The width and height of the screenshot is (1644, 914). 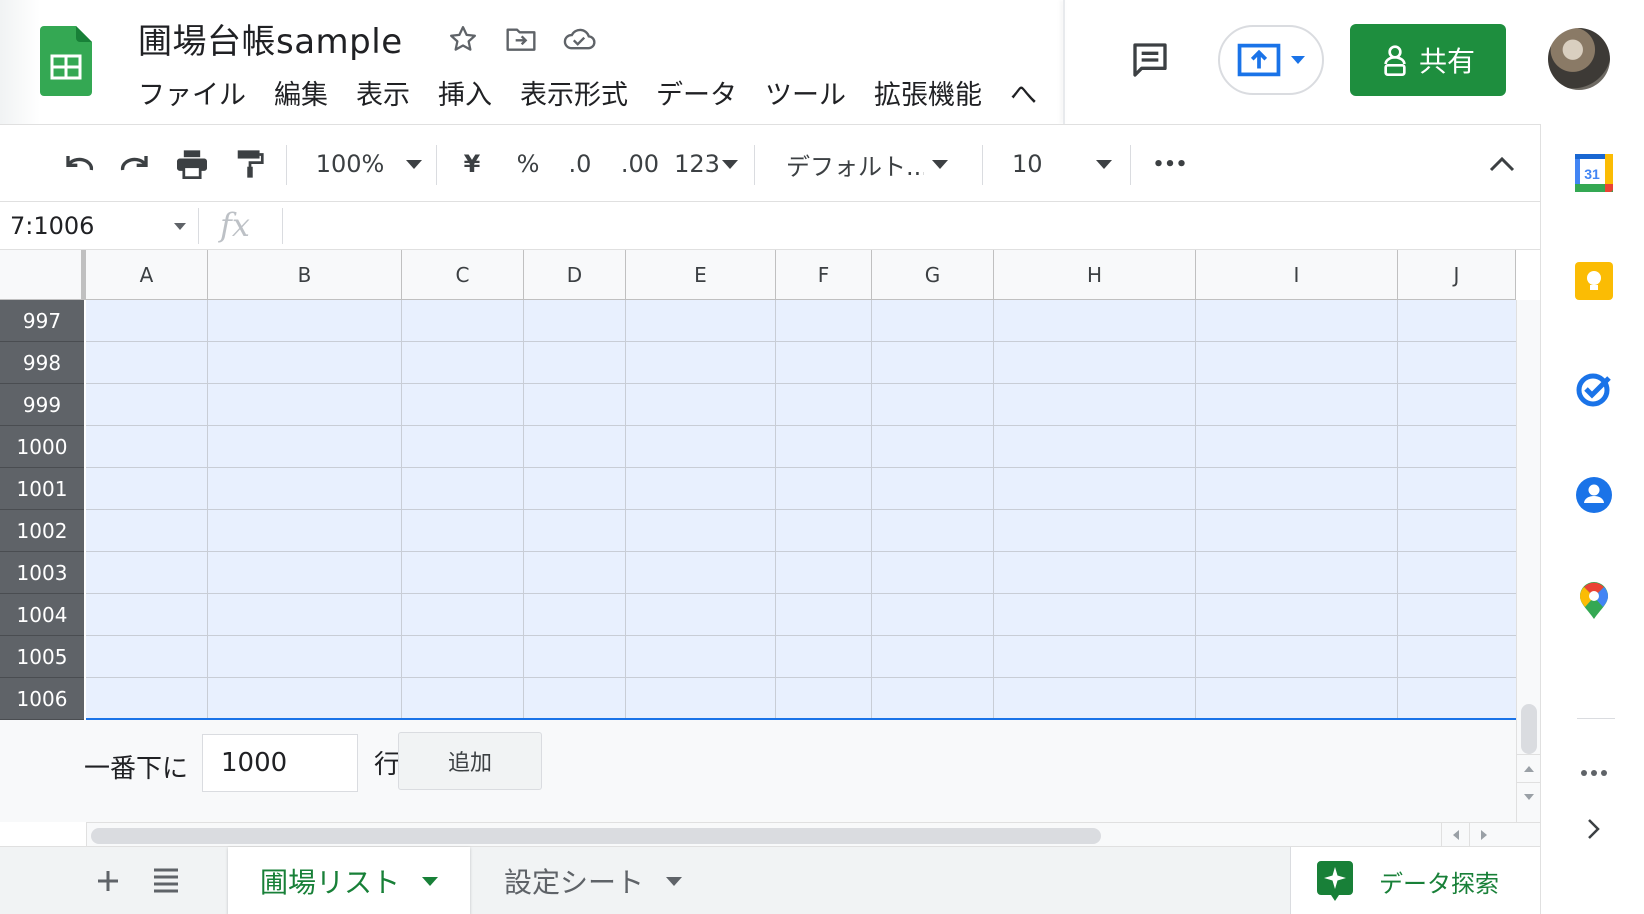 What do you see at coordinates (697, 164) in the screenshot?
I see `more-formats-label: 123` at bounding box center [697, 164].